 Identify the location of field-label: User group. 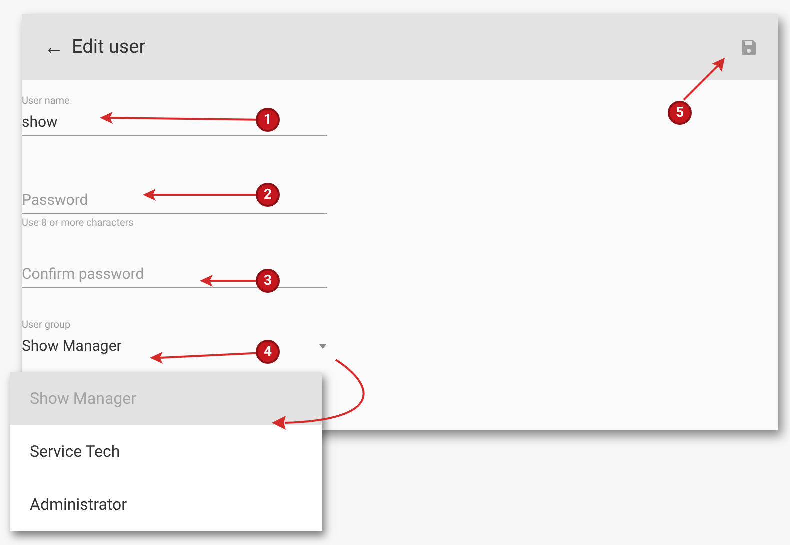
(46, 326).